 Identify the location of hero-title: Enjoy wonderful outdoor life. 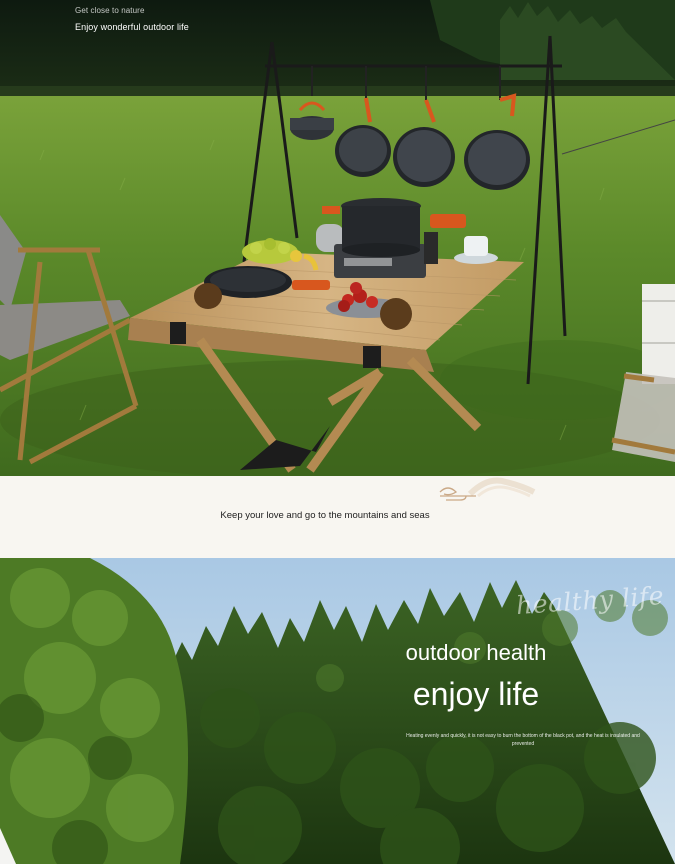
(132, 27).